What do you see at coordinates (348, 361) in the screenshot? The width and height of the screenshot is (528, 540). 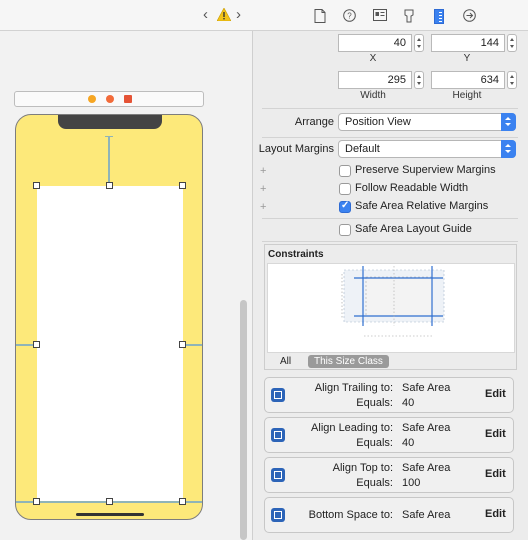 I see `filter-size-class-tab: This Size Class` at bounding box center [348, 361].